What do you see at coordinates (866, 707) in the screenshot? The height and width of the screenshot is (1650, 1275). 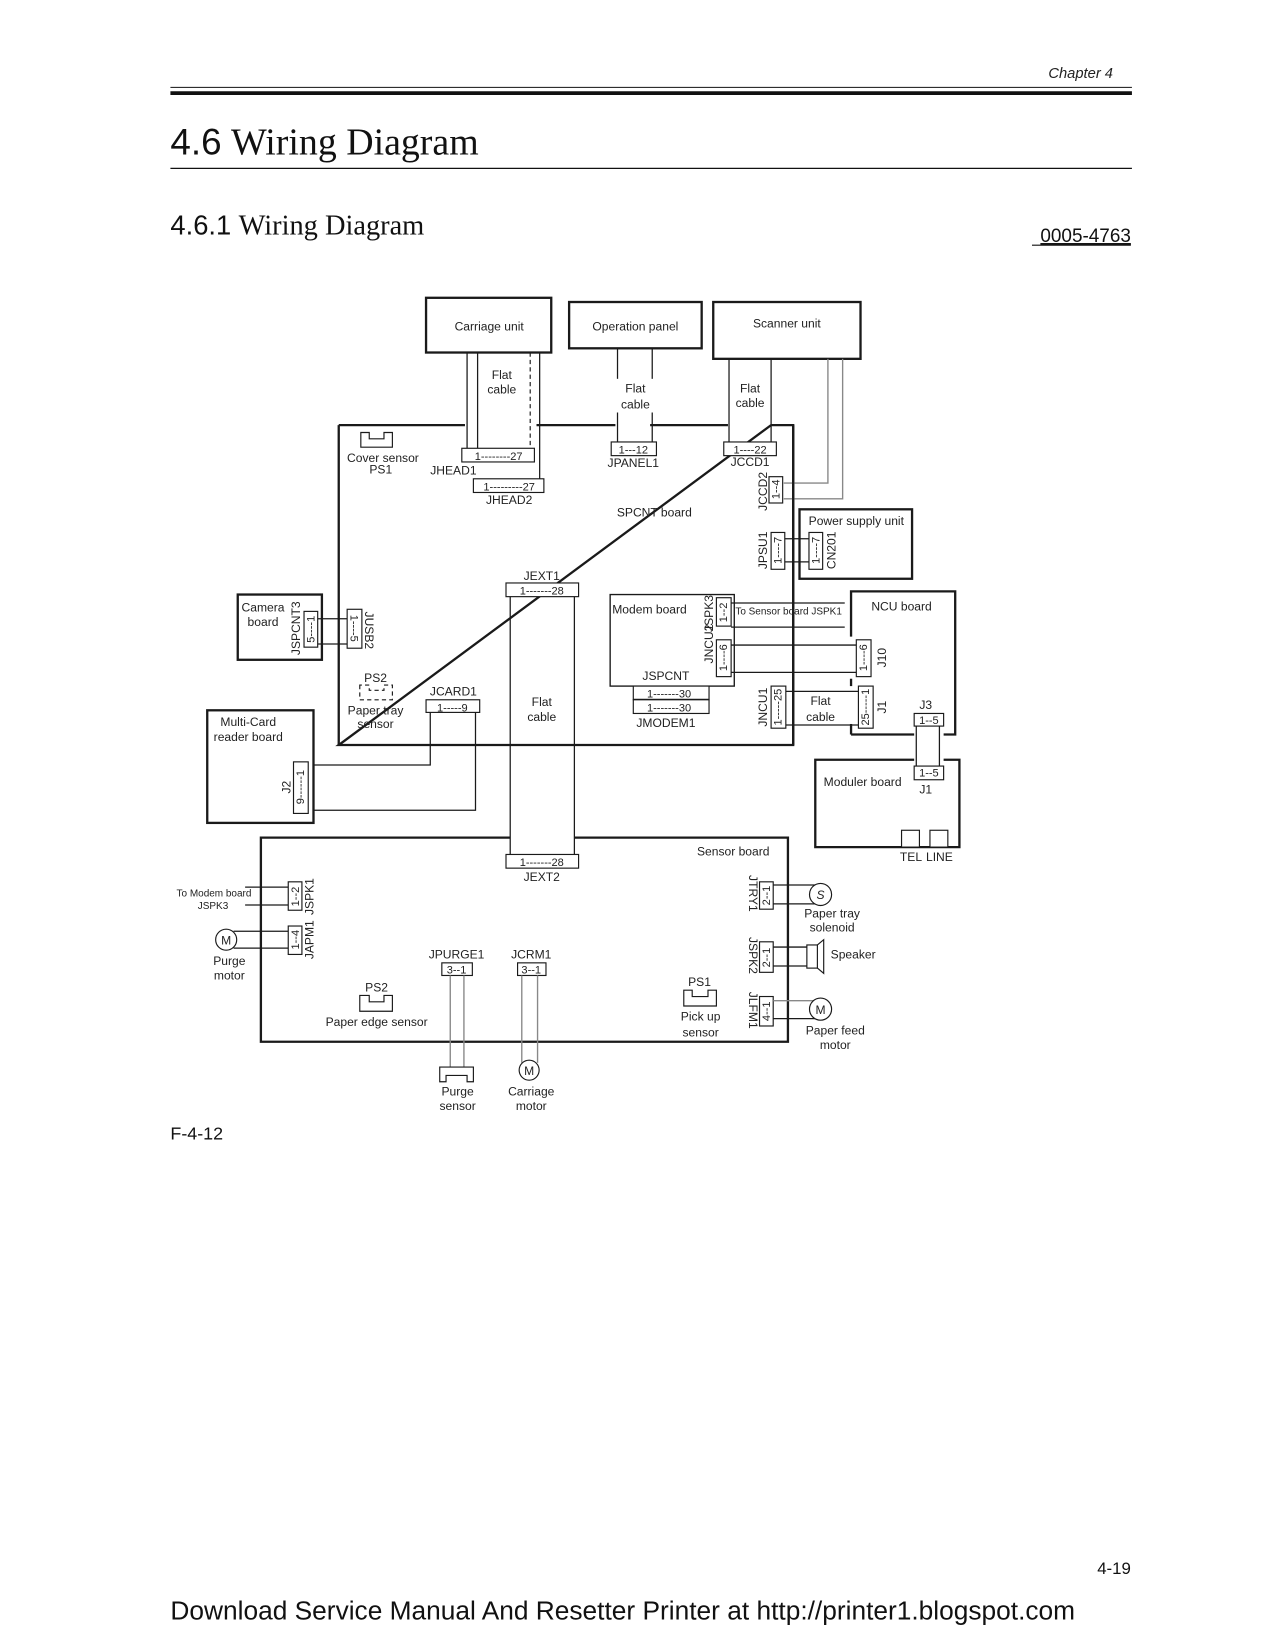 I see `connector-pins: 25-----1` at bounding box center [866, 707].